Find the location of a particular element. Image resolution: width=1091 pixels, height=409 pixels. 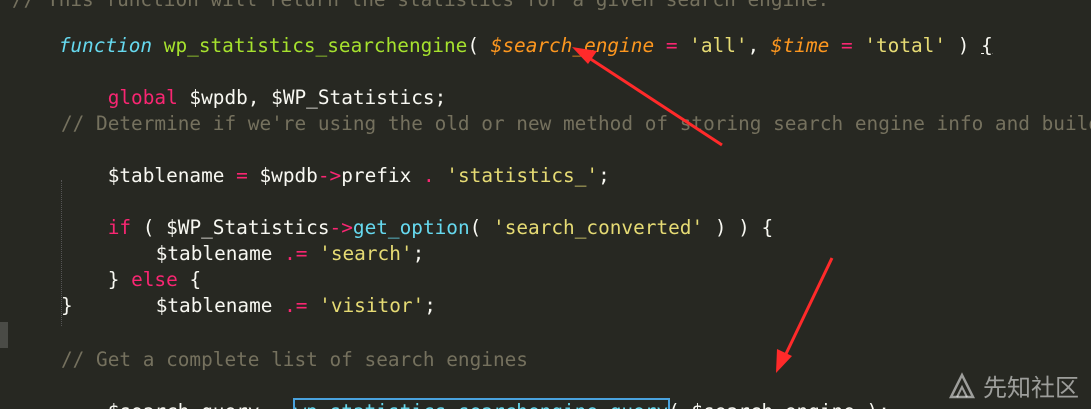

watermark-text: 先知社区 is located at coordinates (1031, 388).